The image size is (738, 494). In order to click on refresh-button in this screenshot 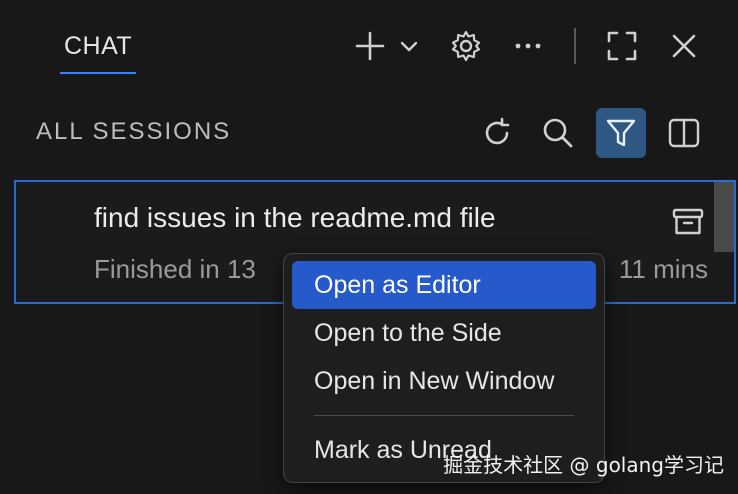, I will do `click(497, 133)`.